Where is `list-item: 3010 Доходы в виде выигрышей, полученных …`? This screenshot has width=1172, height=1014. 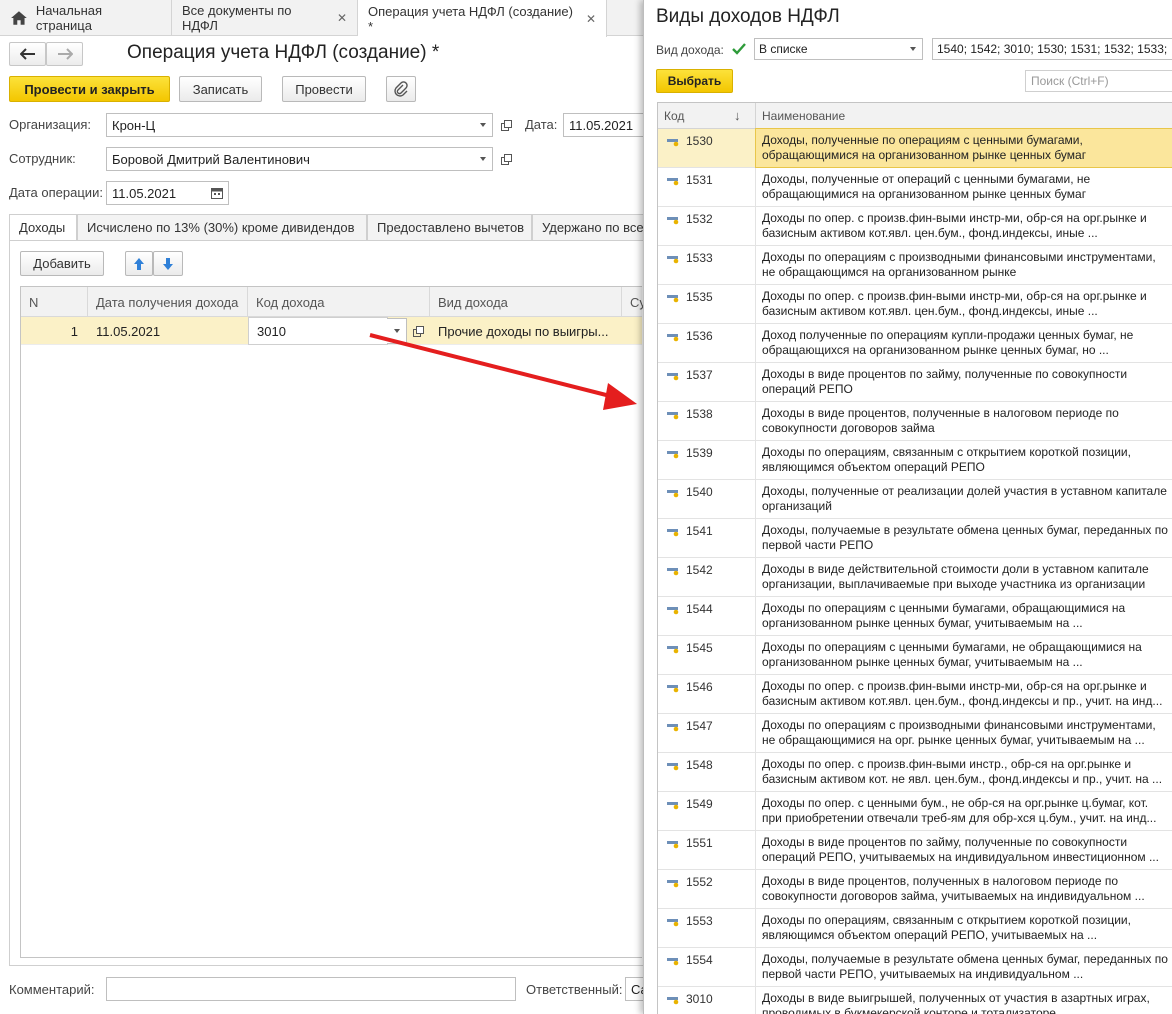
list-item: 3010 Доходы в виде выигрышей, полученных … is located at coordinates (915, 1000).